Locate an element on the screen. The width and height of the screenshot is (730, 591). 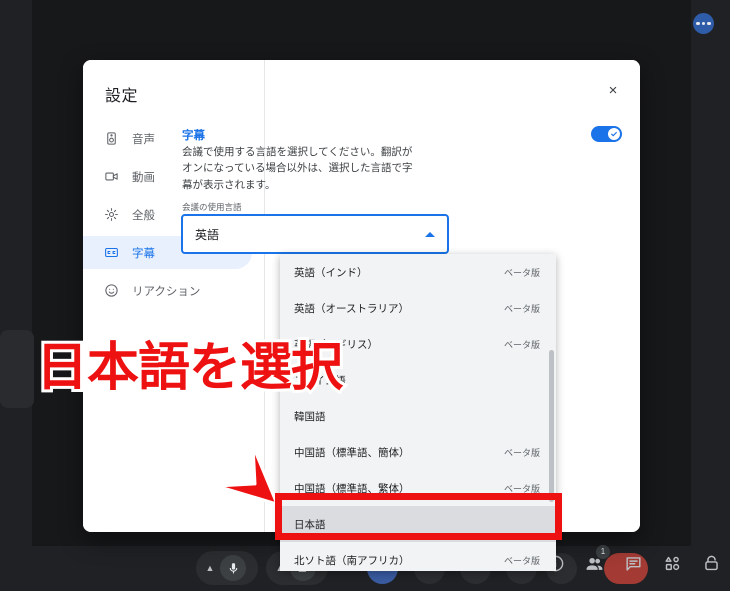
sidebar-item-reactions: リアクション is located at coordinates (167, 290).